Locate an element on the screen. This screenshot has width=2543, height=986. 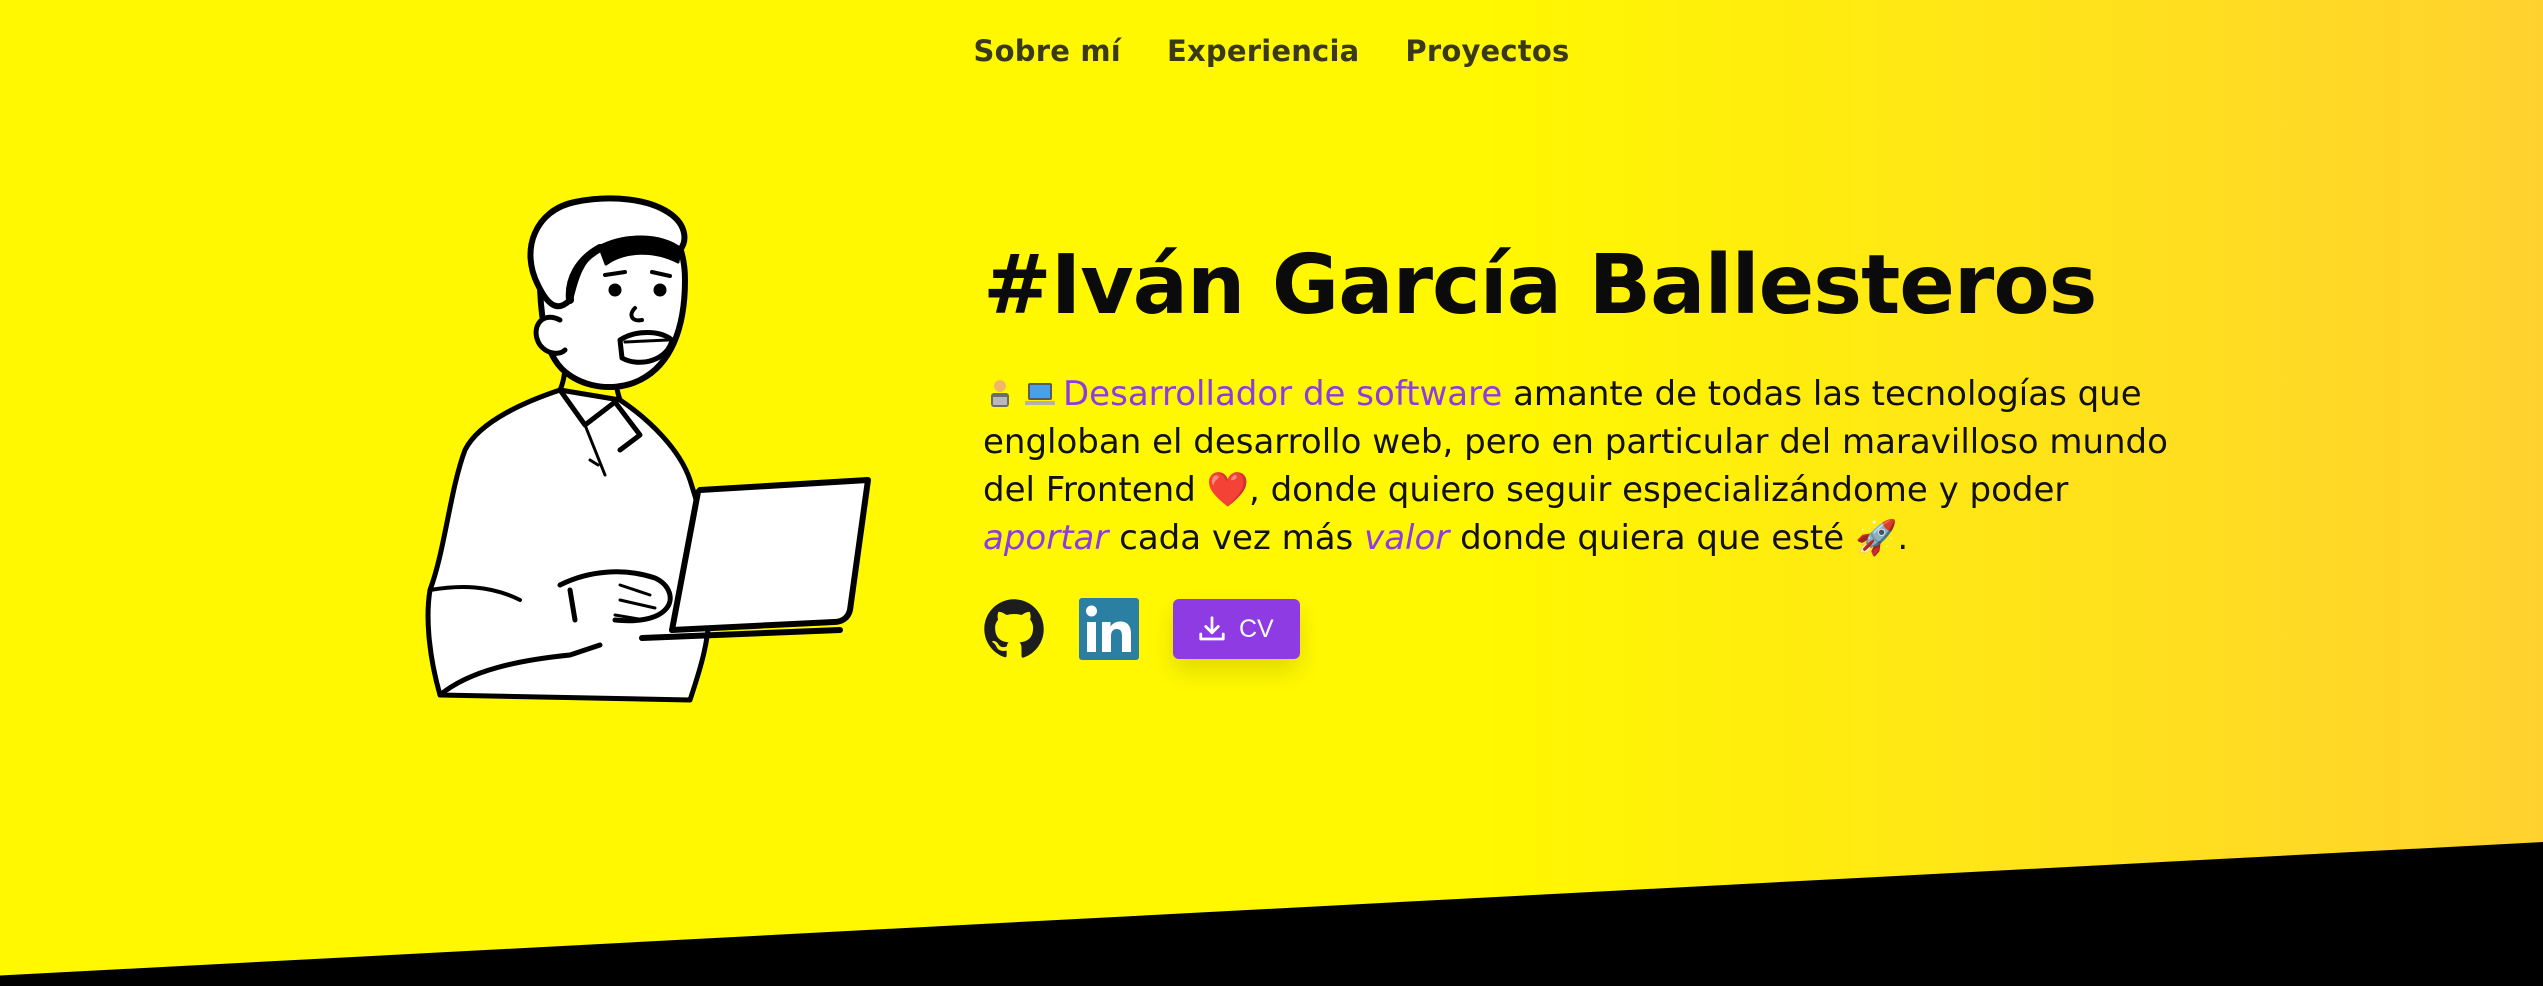
top-nav: Sobre mí Experiencia Proyectos is located at coordinates (1271, 51).